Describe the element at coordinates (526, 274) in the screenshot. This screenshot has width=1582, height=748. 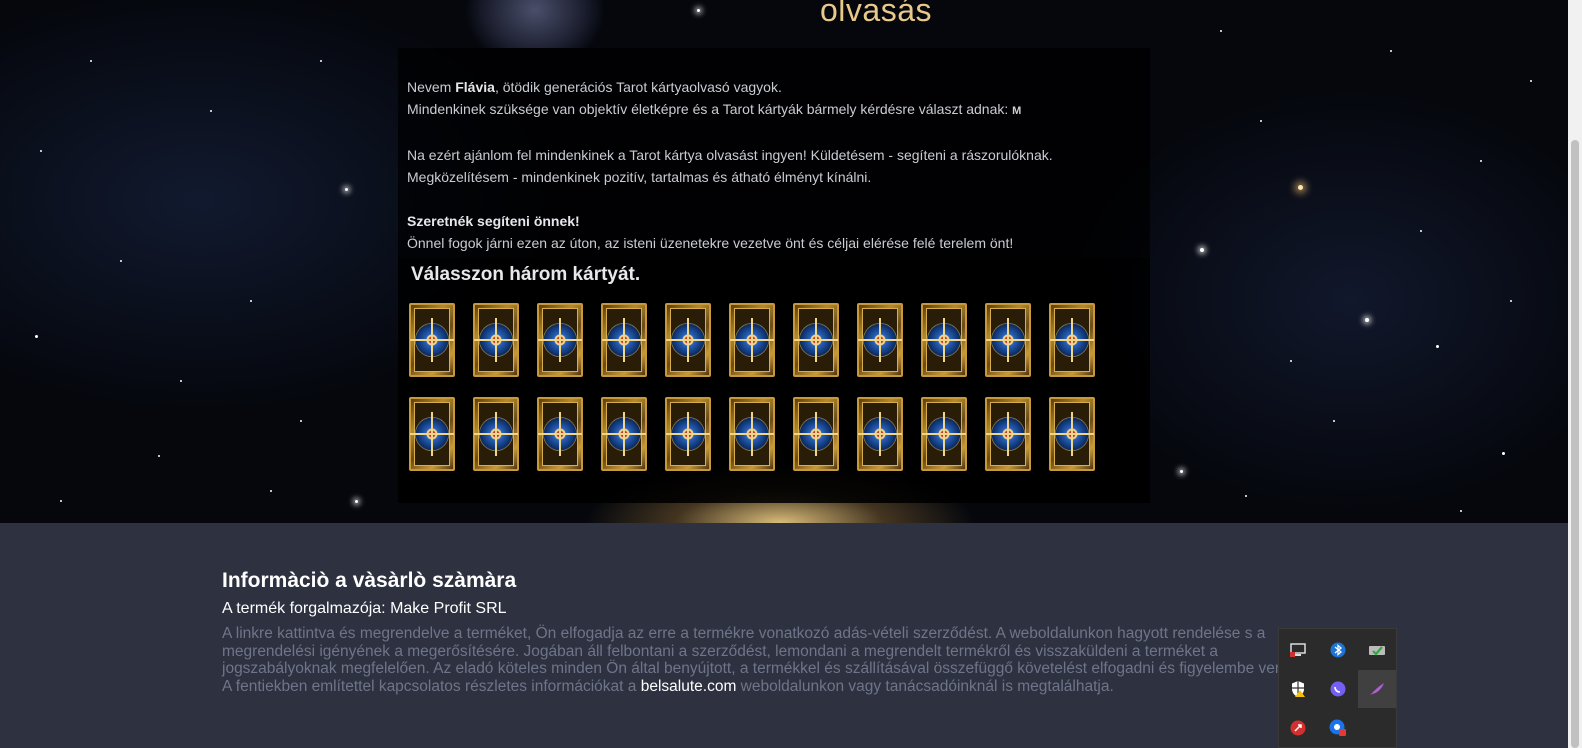
I see `card-selection-title: Válasszon három kártyát.` at that location.